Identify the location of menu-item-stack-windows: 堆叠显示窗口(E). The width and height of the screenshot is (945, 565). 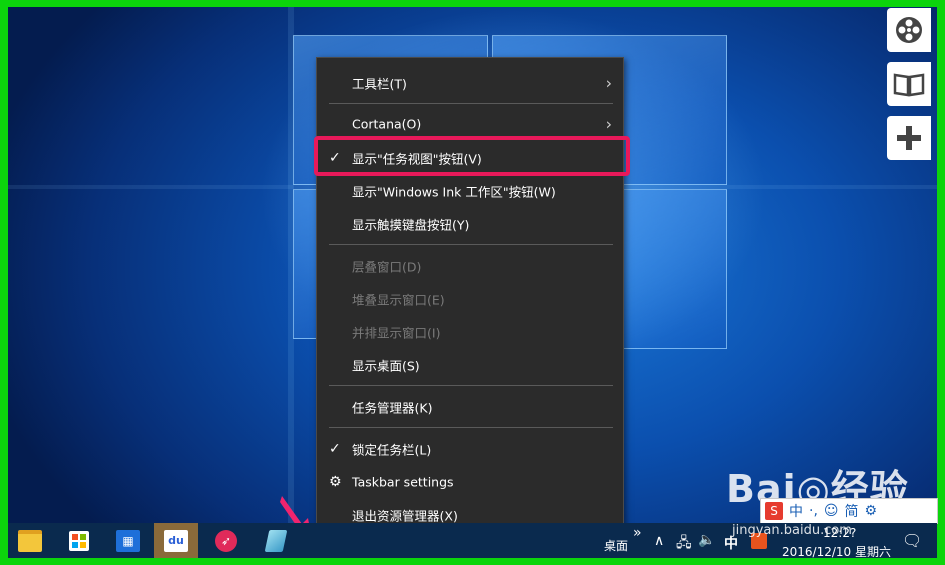
(470, 299).